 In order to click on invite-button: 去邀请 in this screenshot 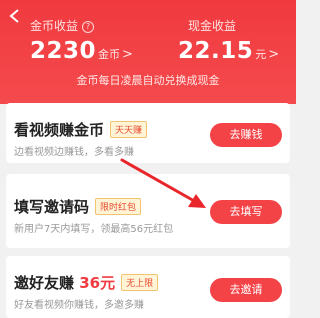, I will do `click(246, 290)`.